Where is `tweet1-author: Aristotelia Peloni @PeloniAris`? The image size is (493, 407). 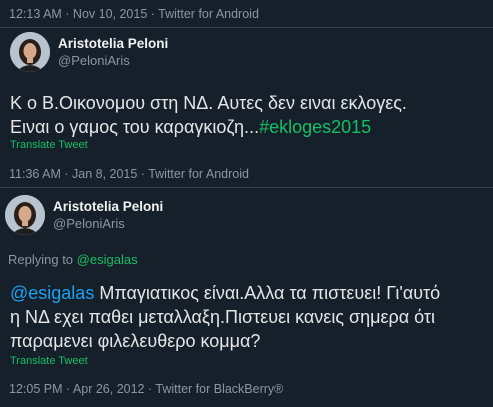
tweet1-author: Aristotelia Peloni @PeloniAris is located at coordinates (89, 52).